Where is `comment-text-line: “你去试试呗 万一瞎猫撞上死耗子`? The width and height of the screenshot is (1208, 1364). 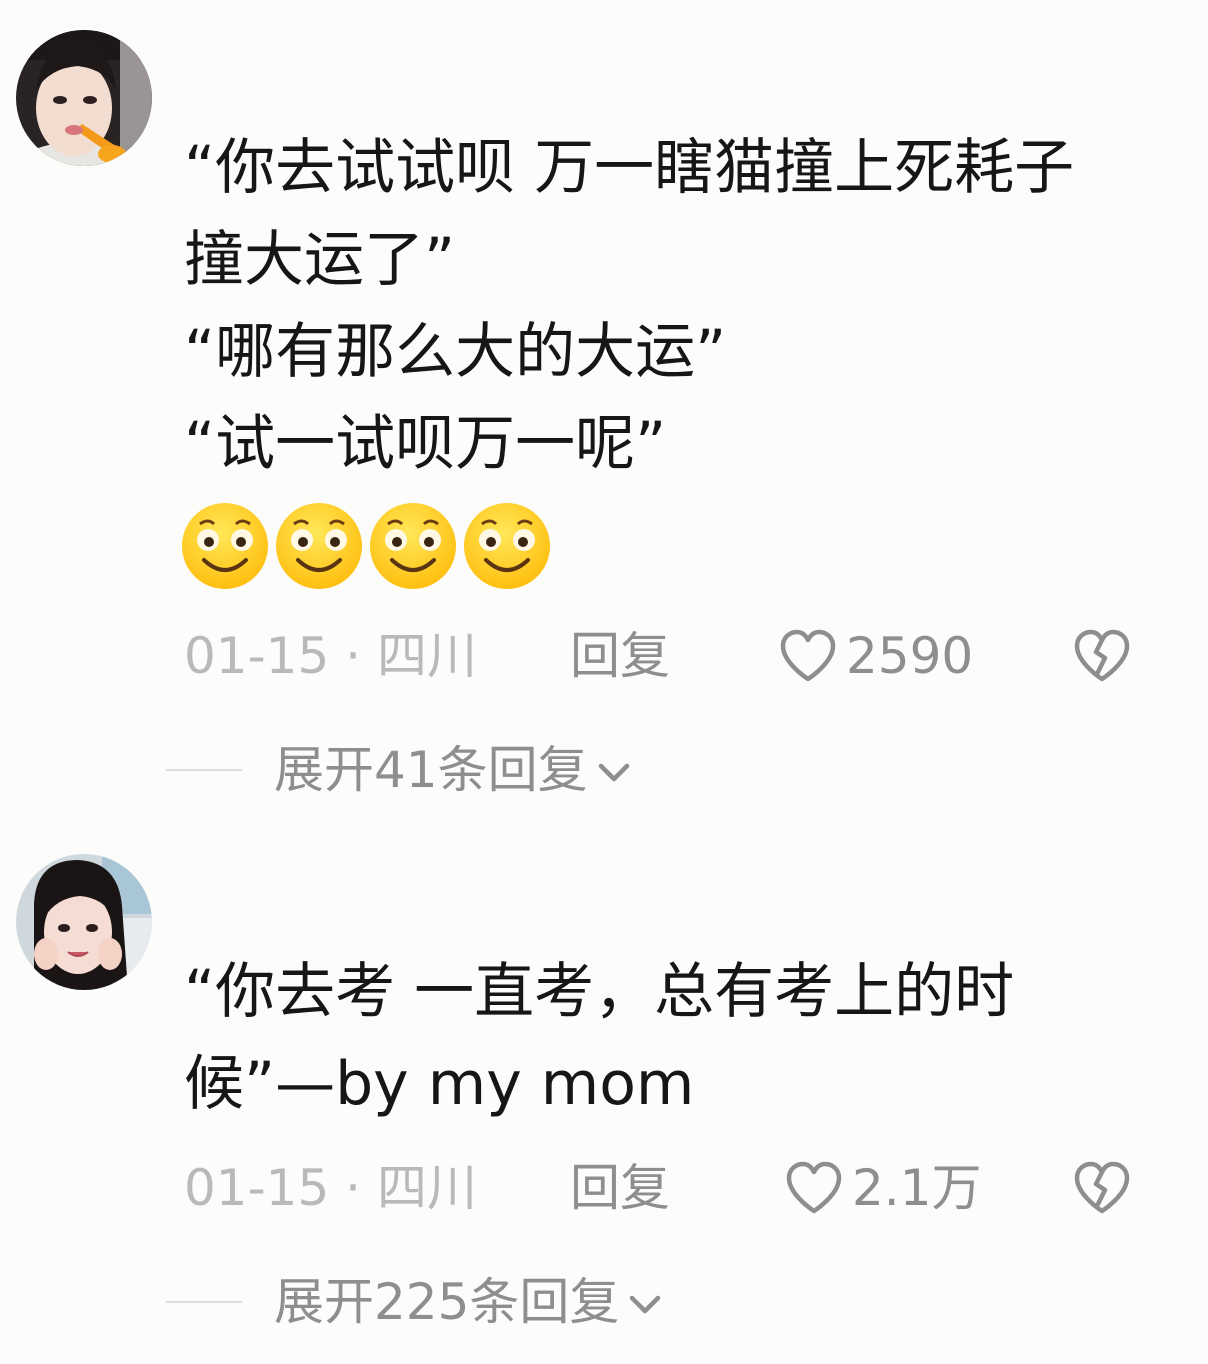
comment-text-line: “你去试试呗 万一瞎猫撞上死耗子 is located at coordinates (629, 168).